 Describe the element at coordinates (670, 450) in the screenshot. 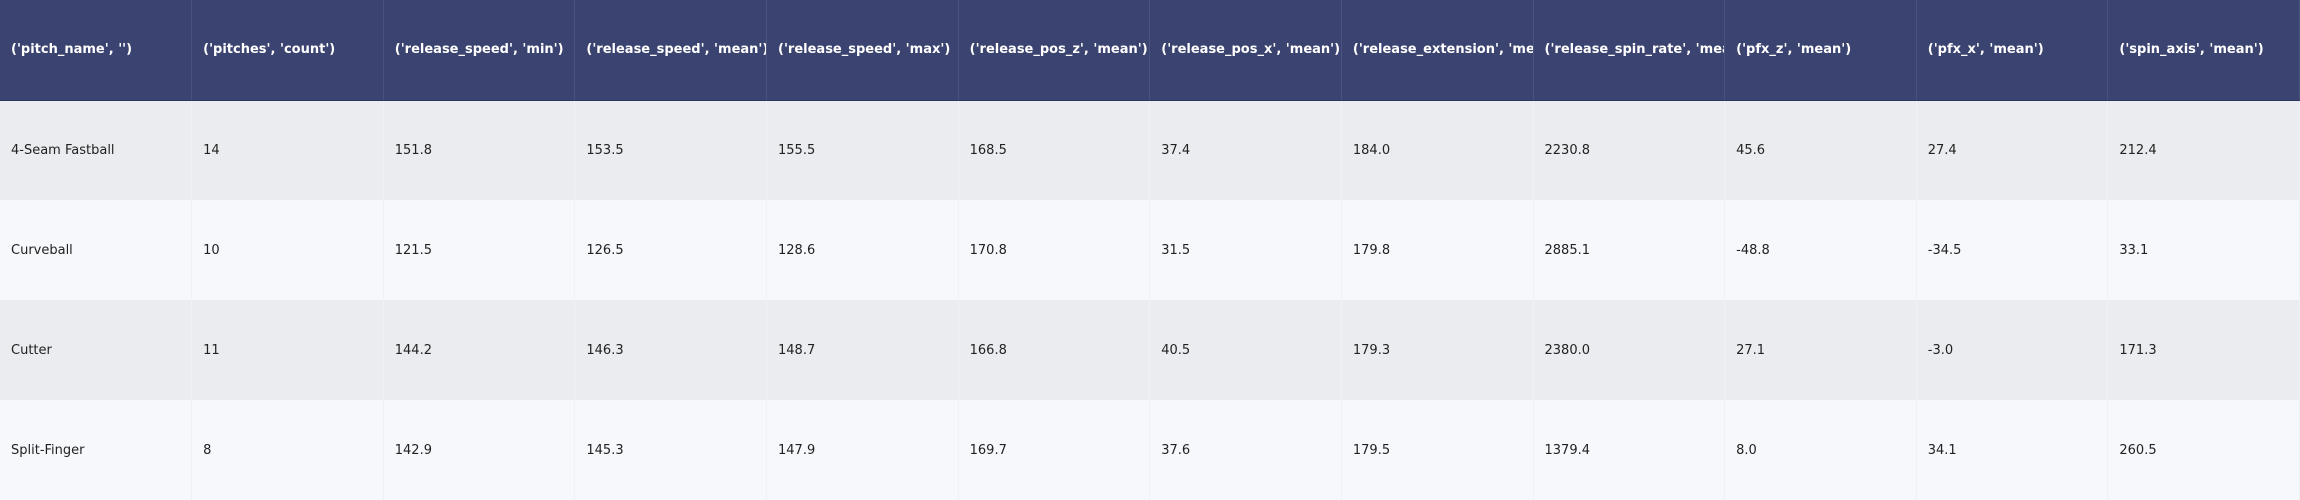

I see `table-cell: 145.3` at that location.